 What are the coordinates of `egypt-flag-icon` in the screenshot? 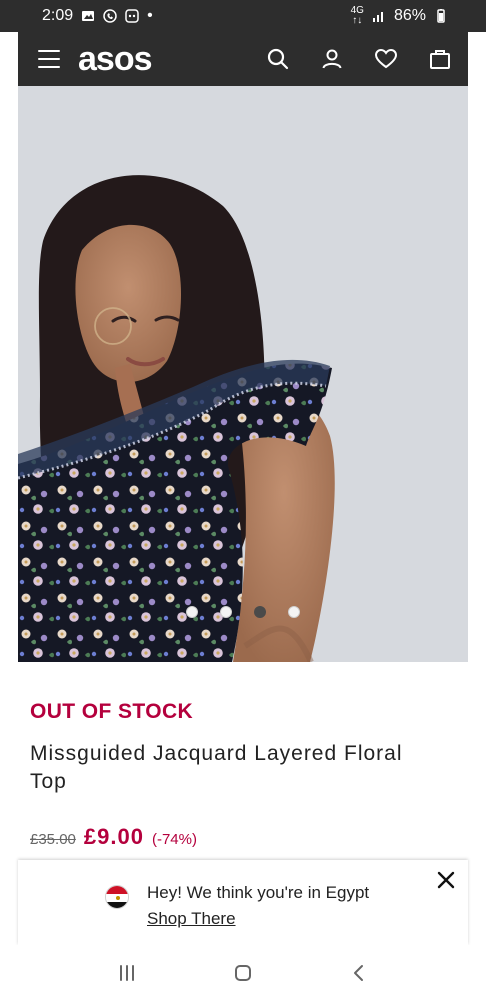 It's located at (117, 897).